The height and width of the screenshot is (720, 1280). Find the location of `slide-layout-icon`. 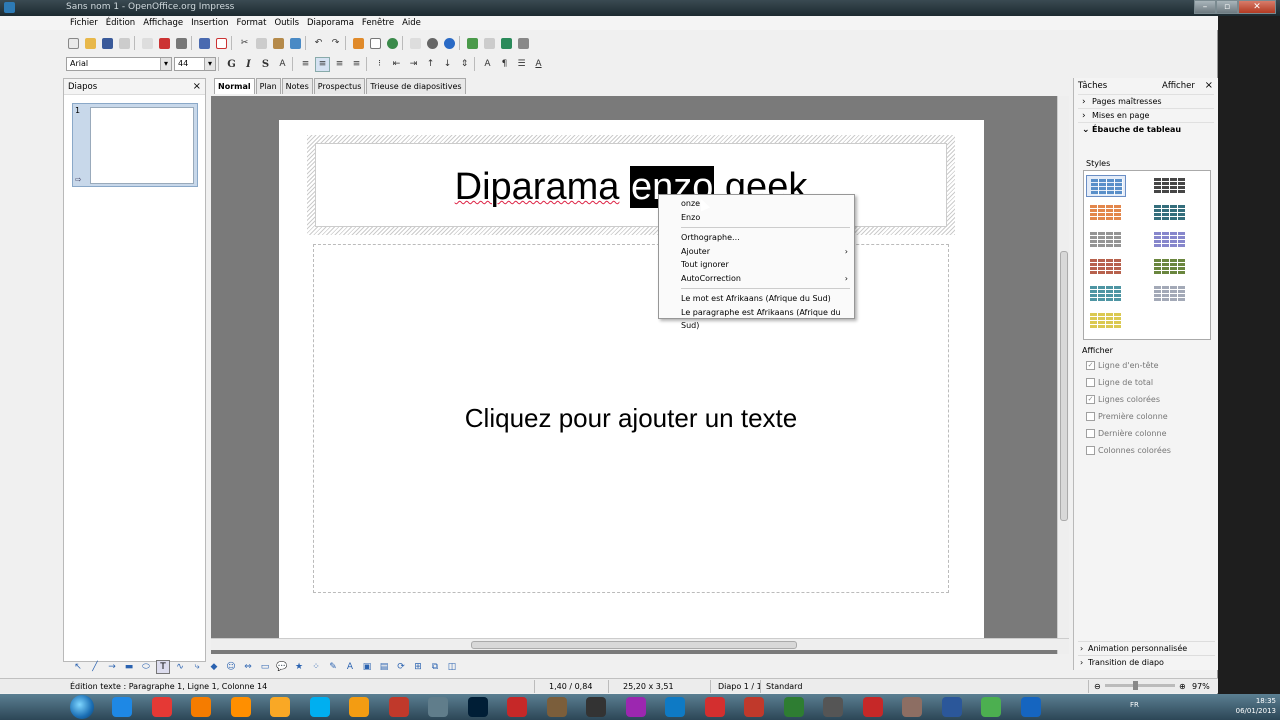

slide-layout-icon is located at coordinates (489, 43).